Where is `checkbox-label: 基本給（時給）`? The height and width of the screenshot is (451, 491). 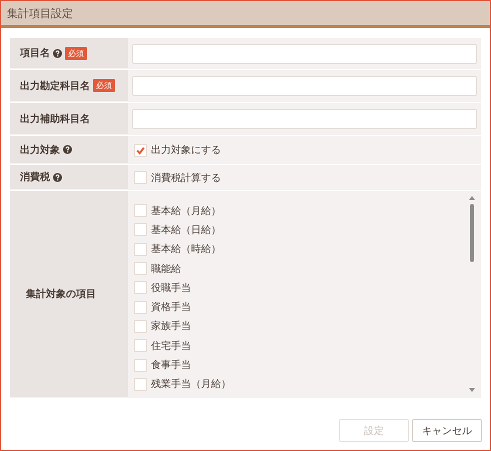
checkbox-label: 基本給（時給） is located at coordinates (186, 249).